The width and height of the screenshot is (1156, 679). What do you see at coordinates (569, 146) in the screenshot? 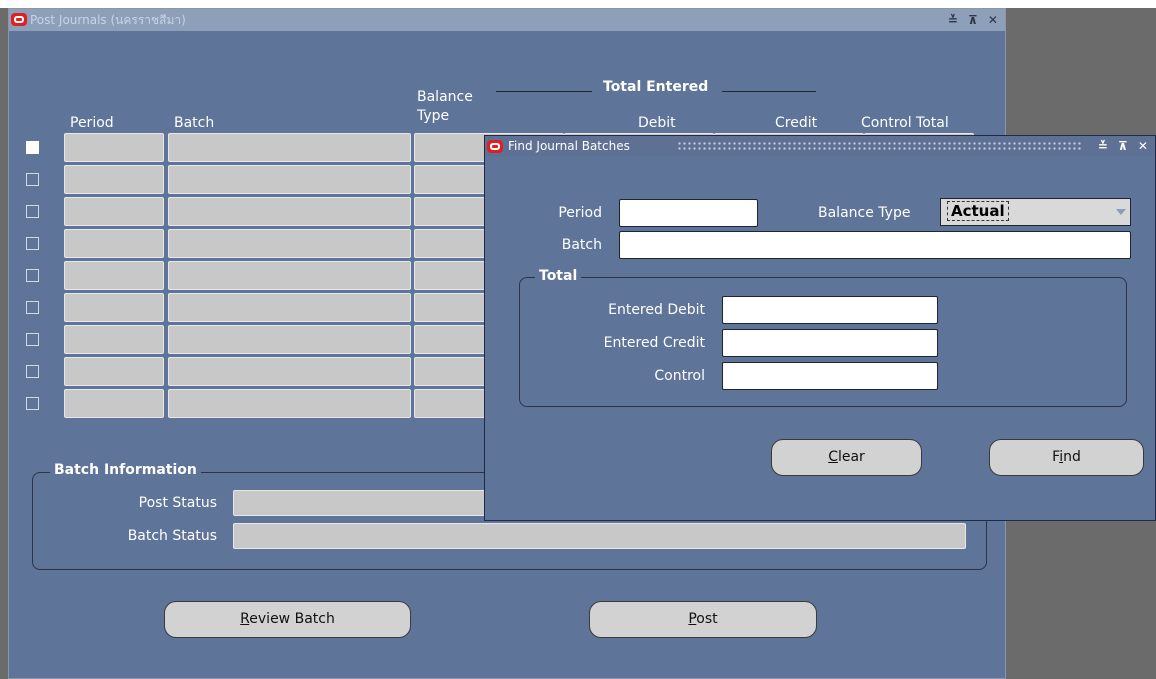
I see `find-dialog-title: Find Journal Batches` at bounding box center [569, 146].